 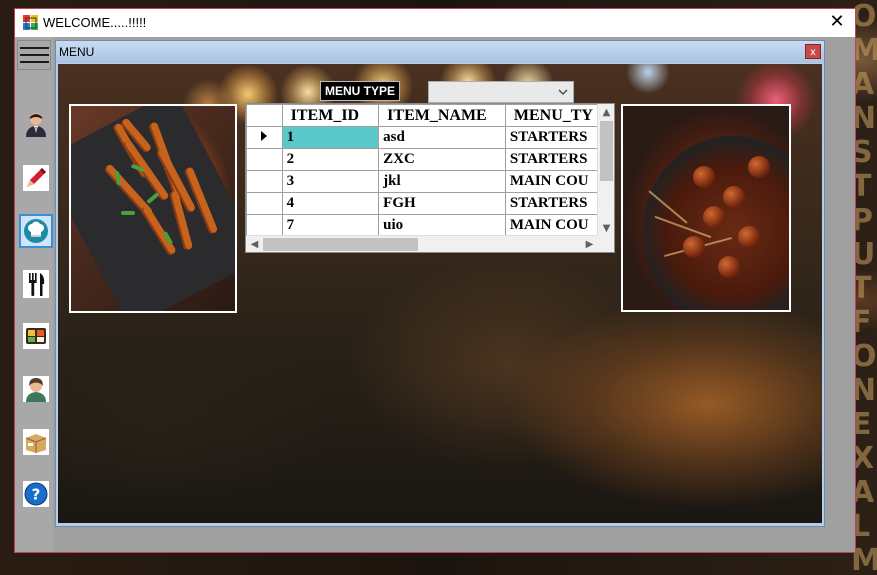 What do you see at coordinates (254, 244) in the screenshot?
I see `scroll-left-icon: ◀` at bounding box center [254, 244].